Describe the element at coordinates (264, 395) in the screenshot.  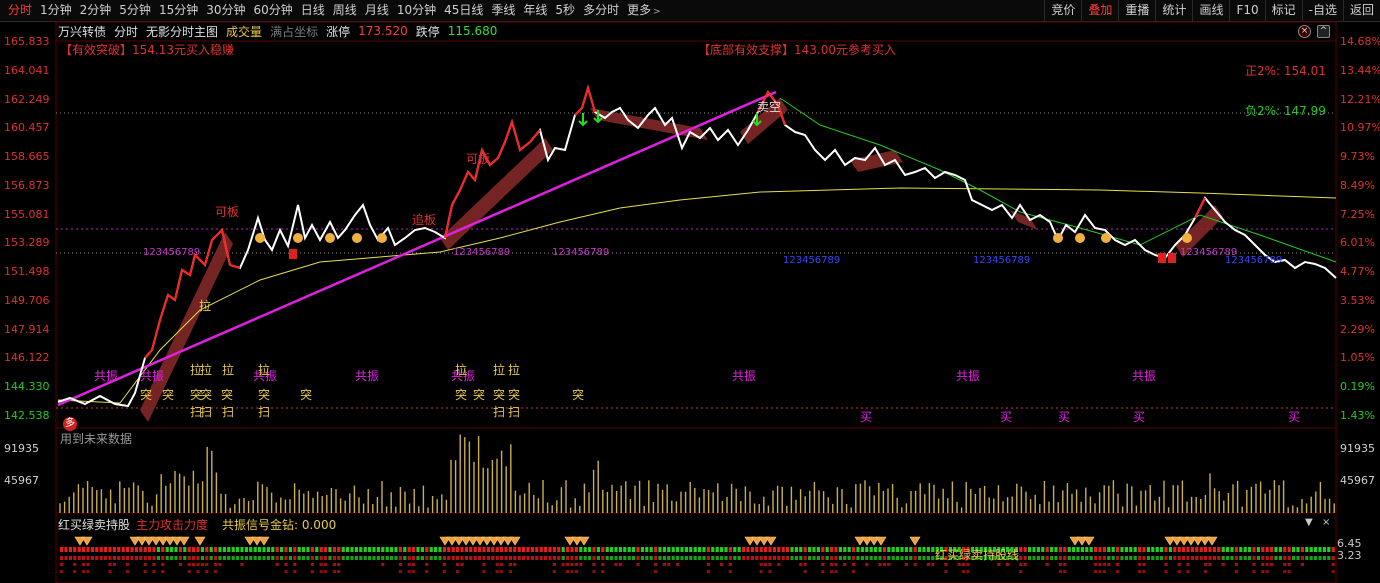
I see `tu-signal: 突` at that location.